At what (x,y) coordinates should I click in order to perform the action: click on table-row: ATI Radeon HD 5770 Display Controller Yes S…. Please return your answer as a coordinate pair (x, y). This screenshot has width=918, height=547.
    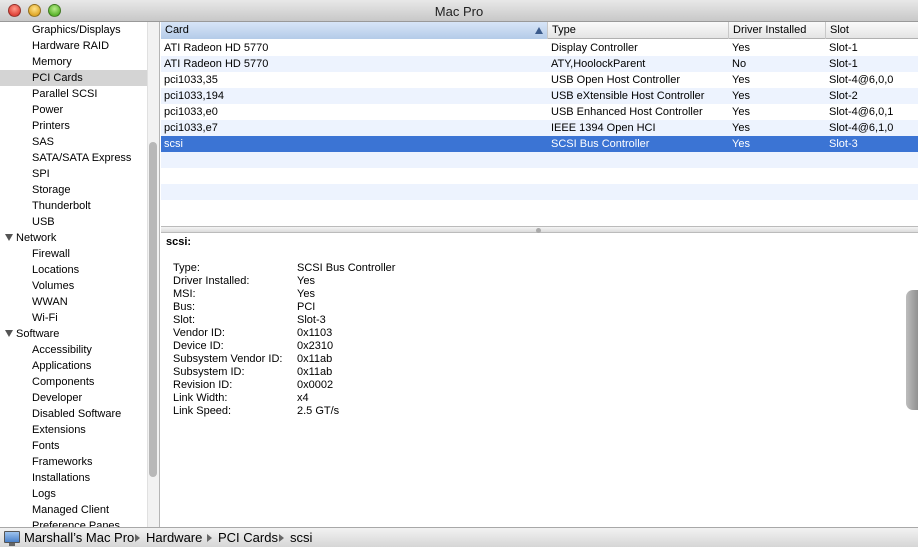
    Looking at the image, I should click on (539, 48).